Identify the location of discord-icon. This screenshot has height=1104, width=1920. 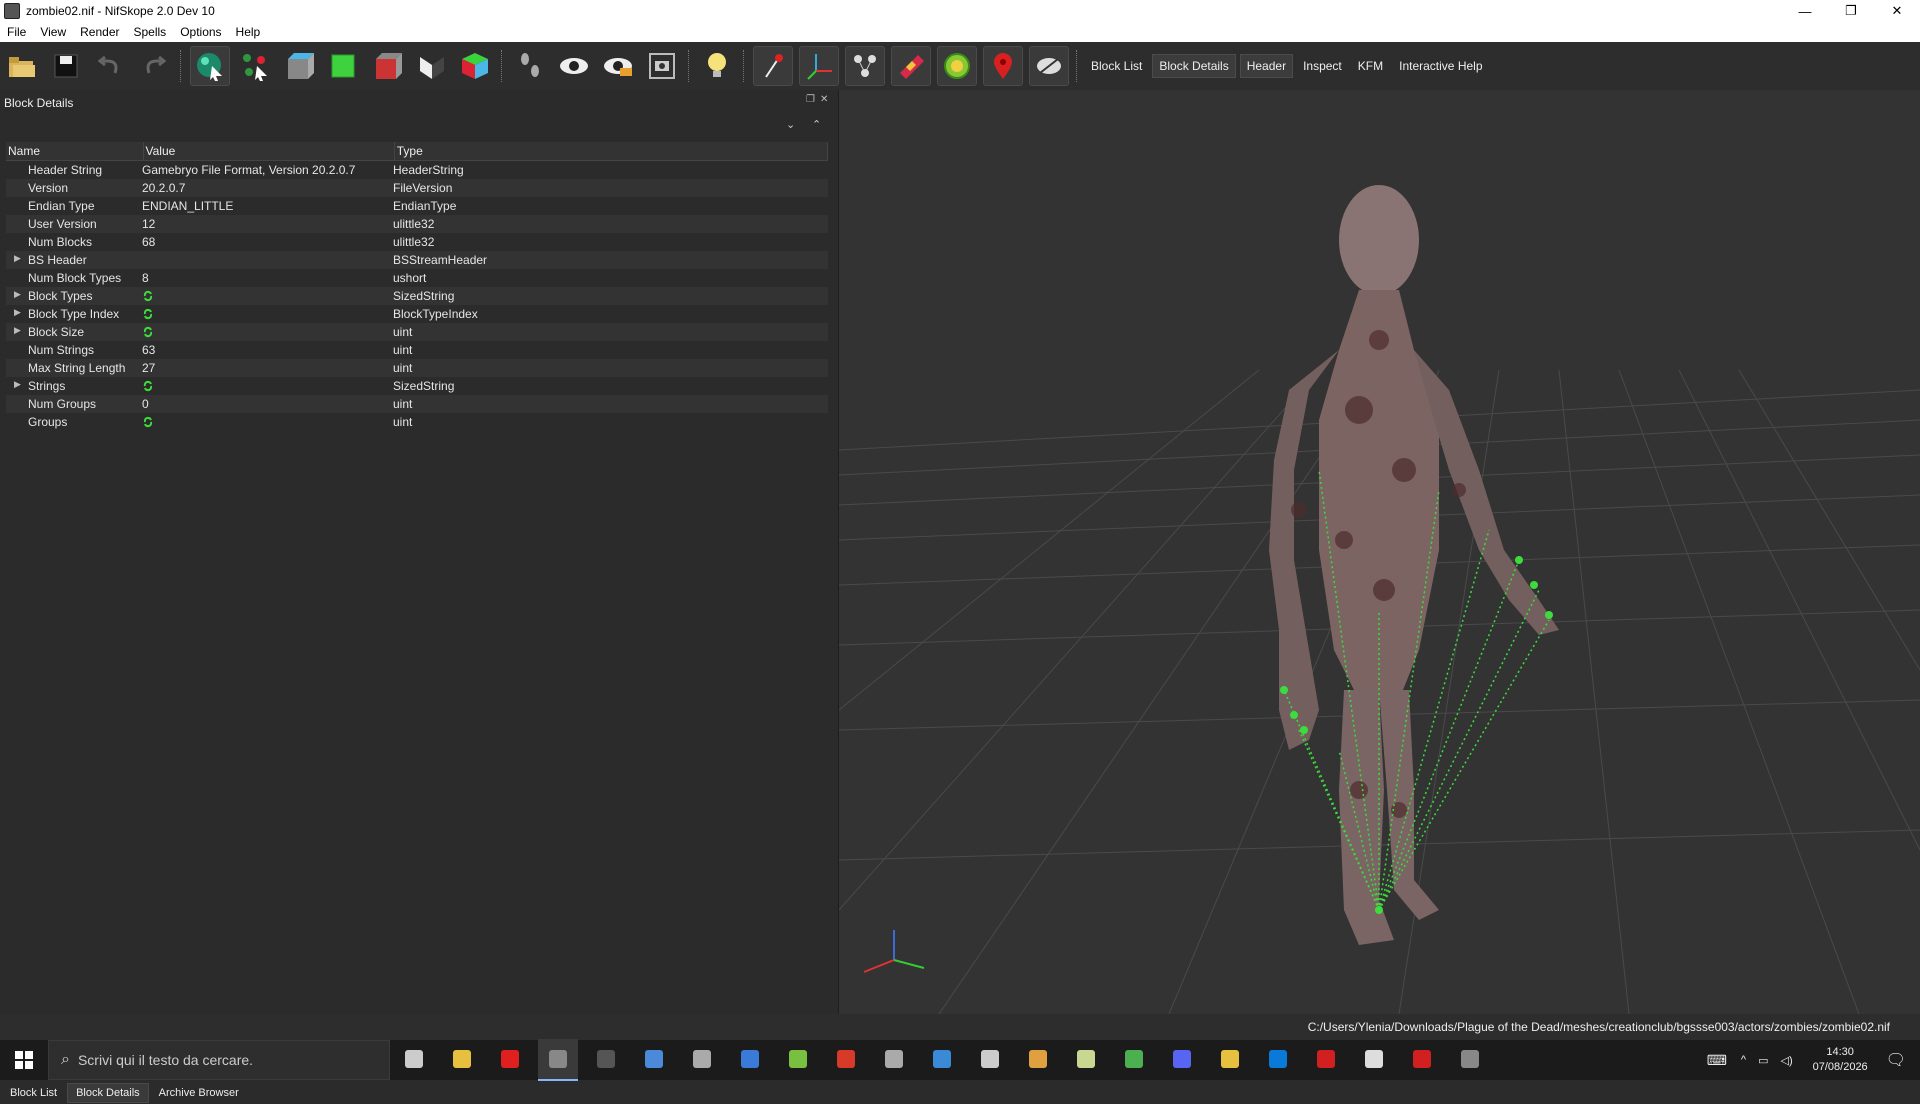
(1182, 1059).